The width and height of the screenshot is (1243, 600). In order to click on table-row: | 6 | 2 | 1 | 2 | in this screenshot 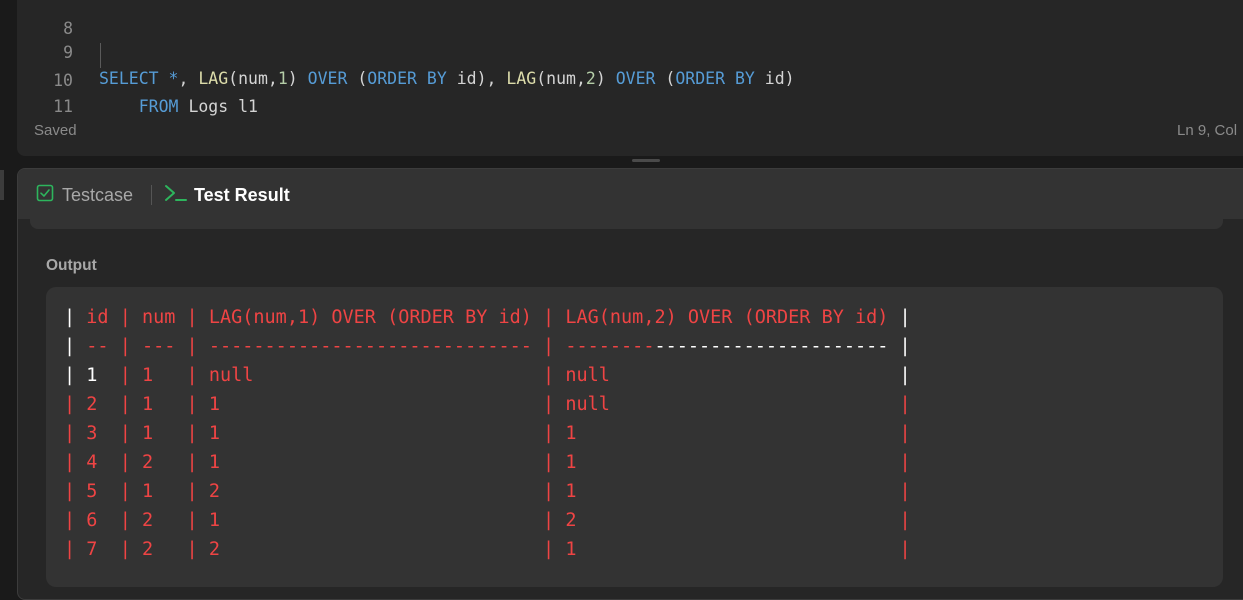, I will do `click(487, 520)`.